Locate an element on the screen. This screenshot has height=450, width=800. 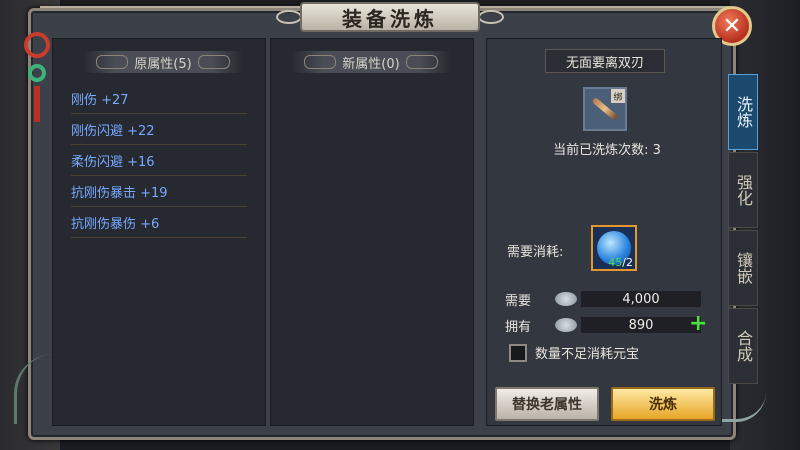
attribute-item: 抗刚伤暴伤 +6 is located at coordinates (159, 222).